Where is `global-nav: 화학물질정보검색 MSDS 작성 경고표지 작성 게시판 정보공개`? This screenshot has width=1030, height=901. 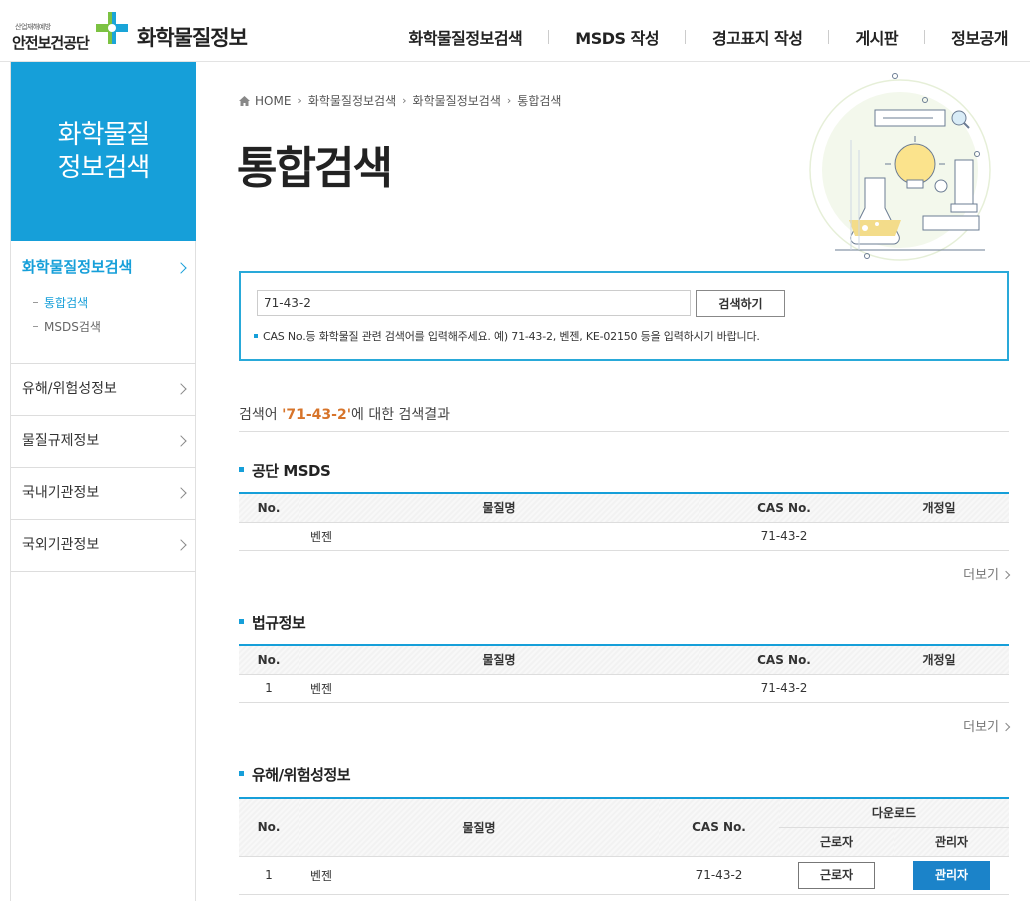 global-nav: 화학물질정보검색 MSDS 작성 경고표지 작성 게시판 정보공개 is located at coordinates (709, 37).